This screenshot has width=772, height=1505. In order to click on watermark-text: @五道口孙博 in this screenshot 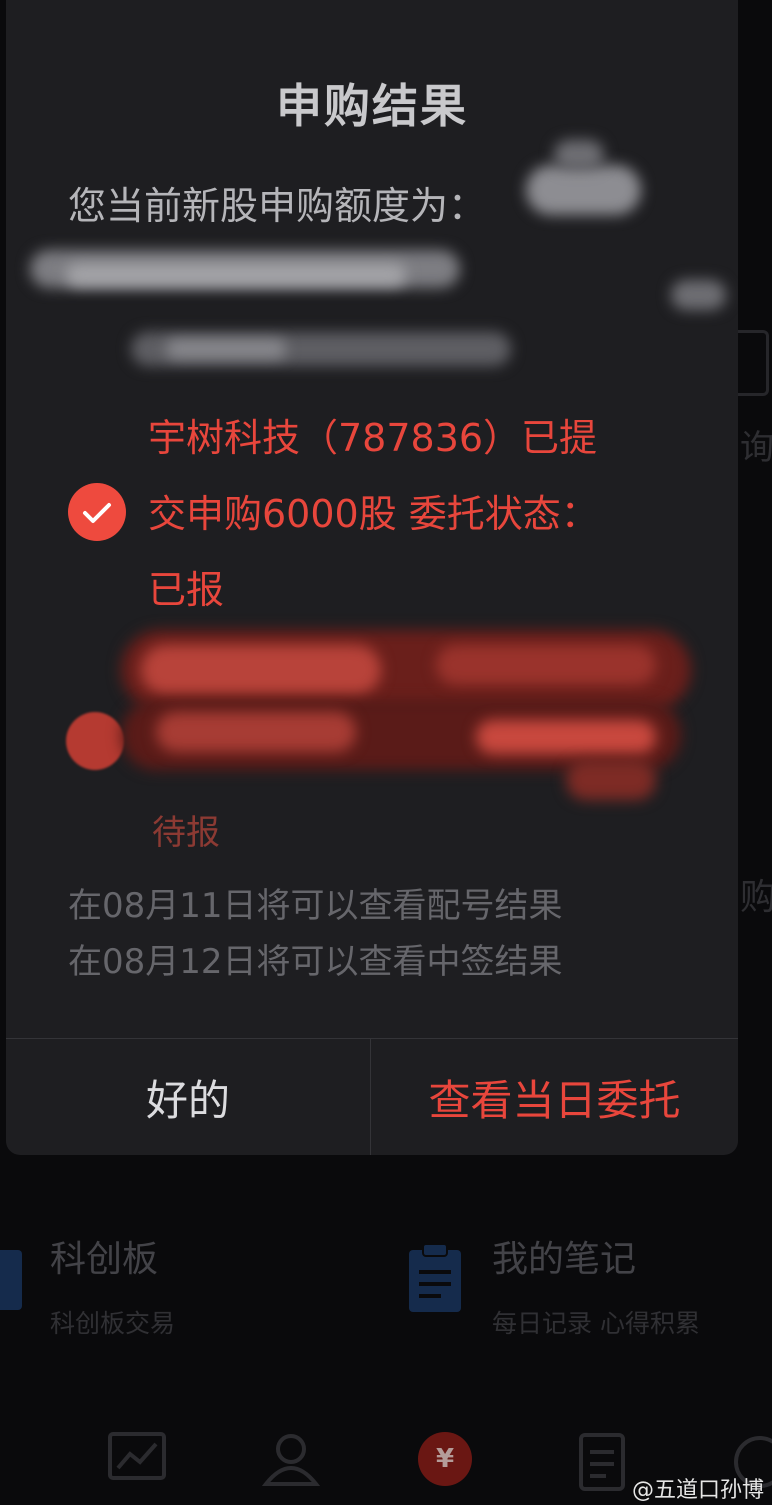, I will do `click(697, 1490)`.